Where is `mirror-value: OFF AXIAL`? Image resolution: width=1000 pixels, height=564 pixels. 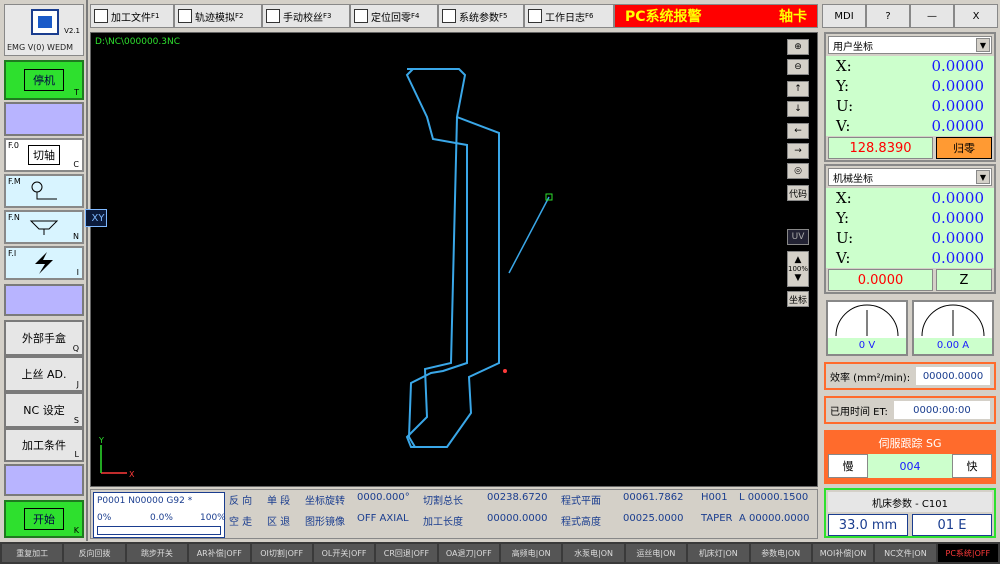
mirror-value: OFF AXIAL is located at coordinates (383, 518).